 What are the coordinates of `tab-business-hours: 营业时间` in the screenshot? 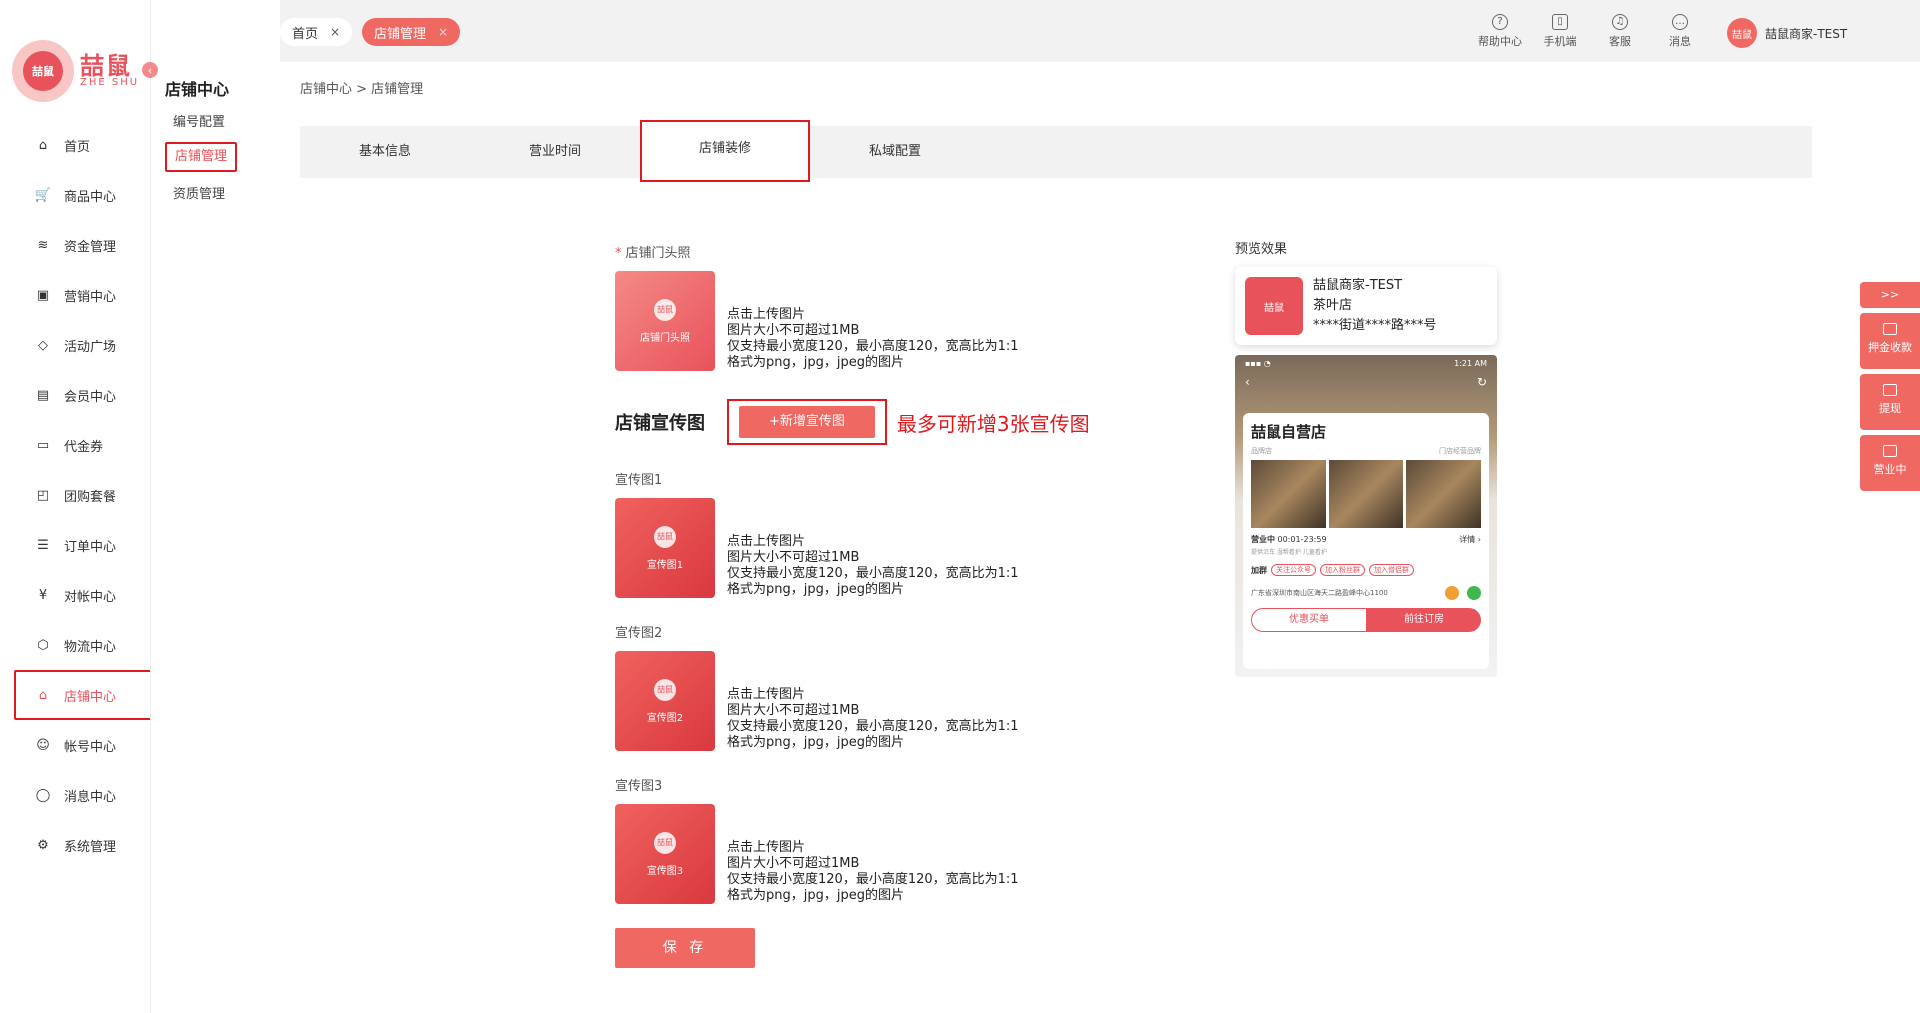 It's located at (555, 152).